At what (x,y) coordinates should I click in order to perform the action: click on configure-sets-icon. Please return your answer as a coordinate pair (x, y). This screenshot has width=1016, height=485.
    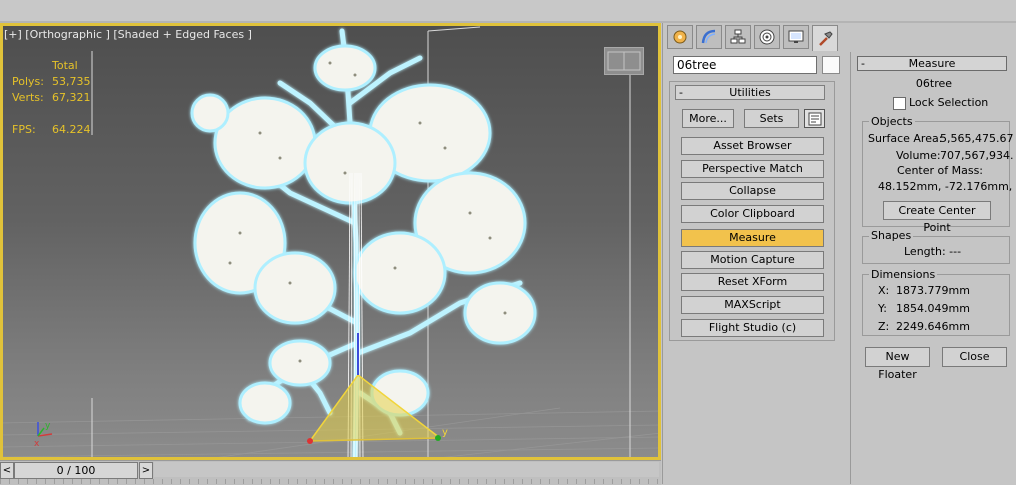
    Looking at the image, I should click on (814, 118).